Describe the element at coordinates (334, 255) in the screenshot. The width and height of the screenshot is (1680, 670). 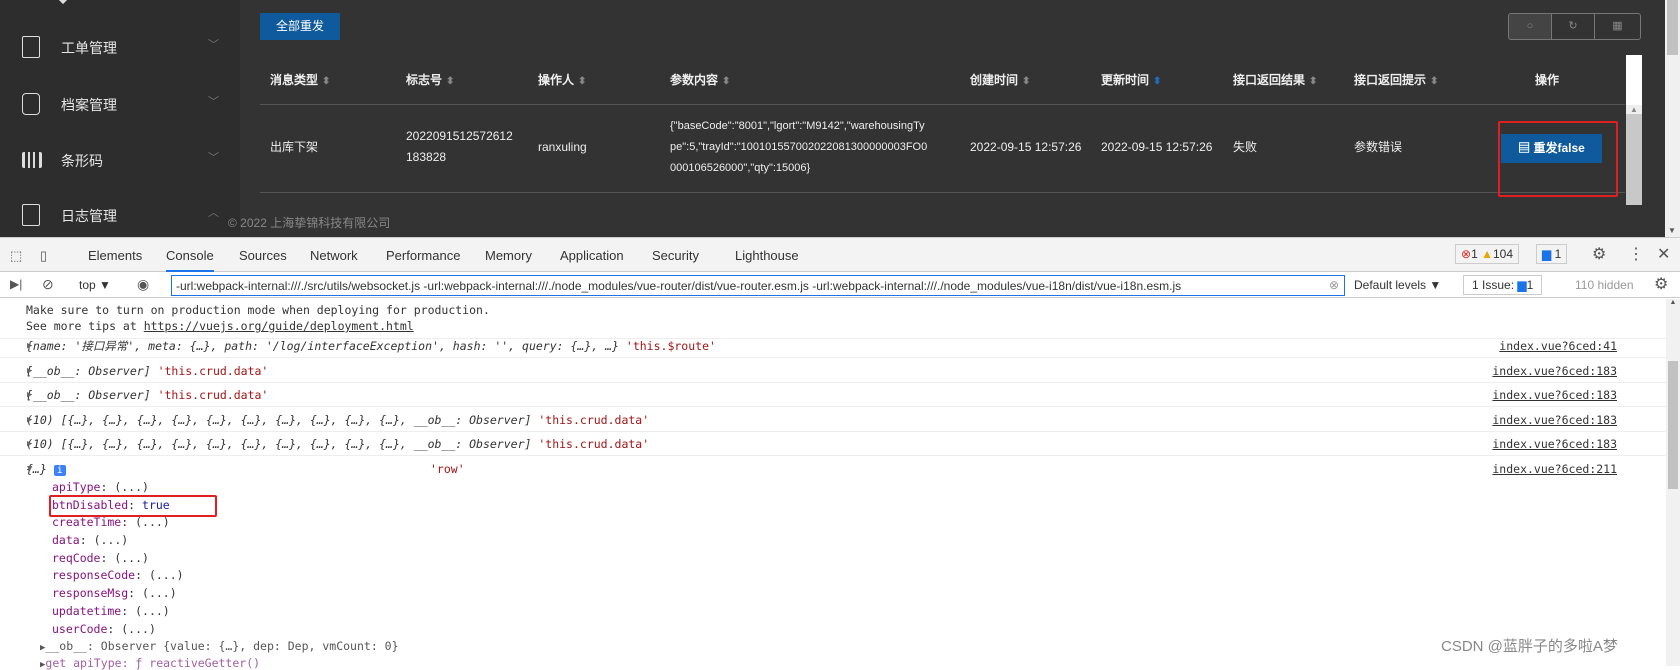
I see `tab-network: Network` at that location.